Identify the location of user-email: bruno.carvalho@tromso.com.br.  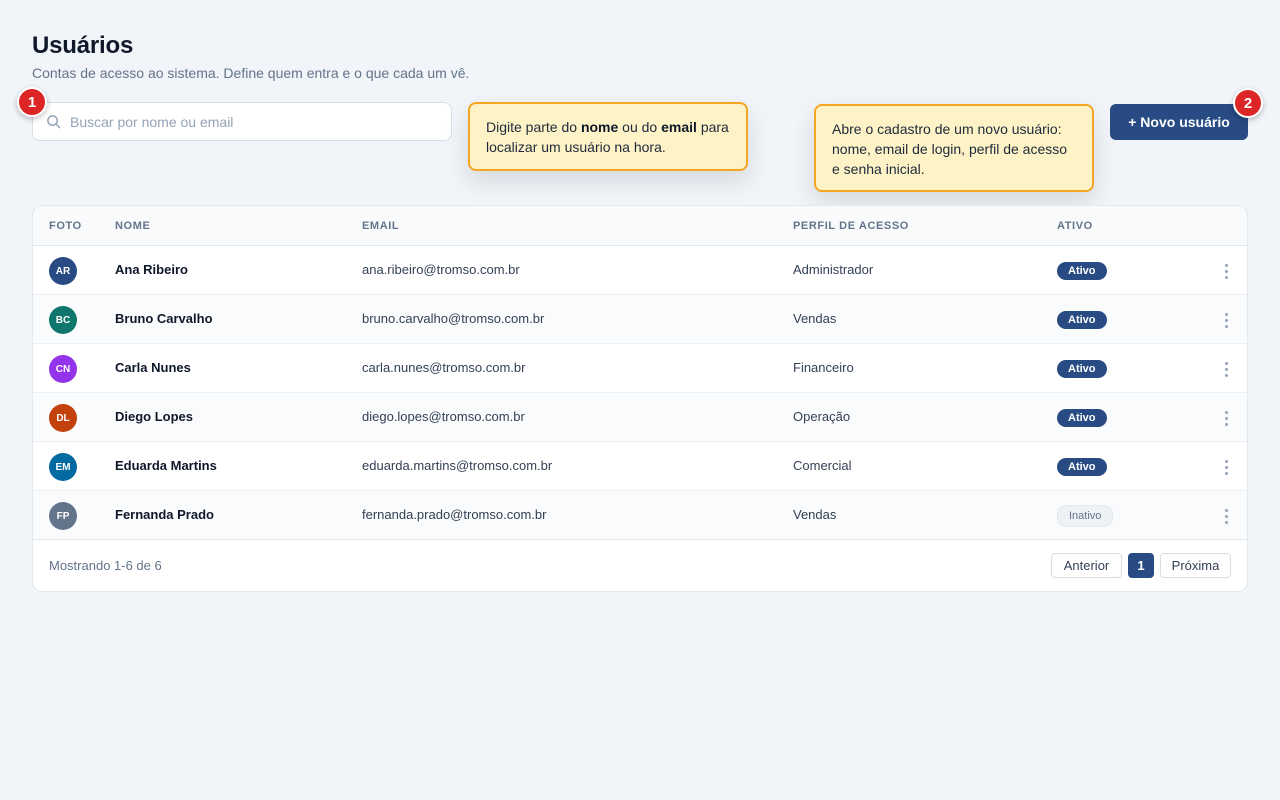
(453, 318).